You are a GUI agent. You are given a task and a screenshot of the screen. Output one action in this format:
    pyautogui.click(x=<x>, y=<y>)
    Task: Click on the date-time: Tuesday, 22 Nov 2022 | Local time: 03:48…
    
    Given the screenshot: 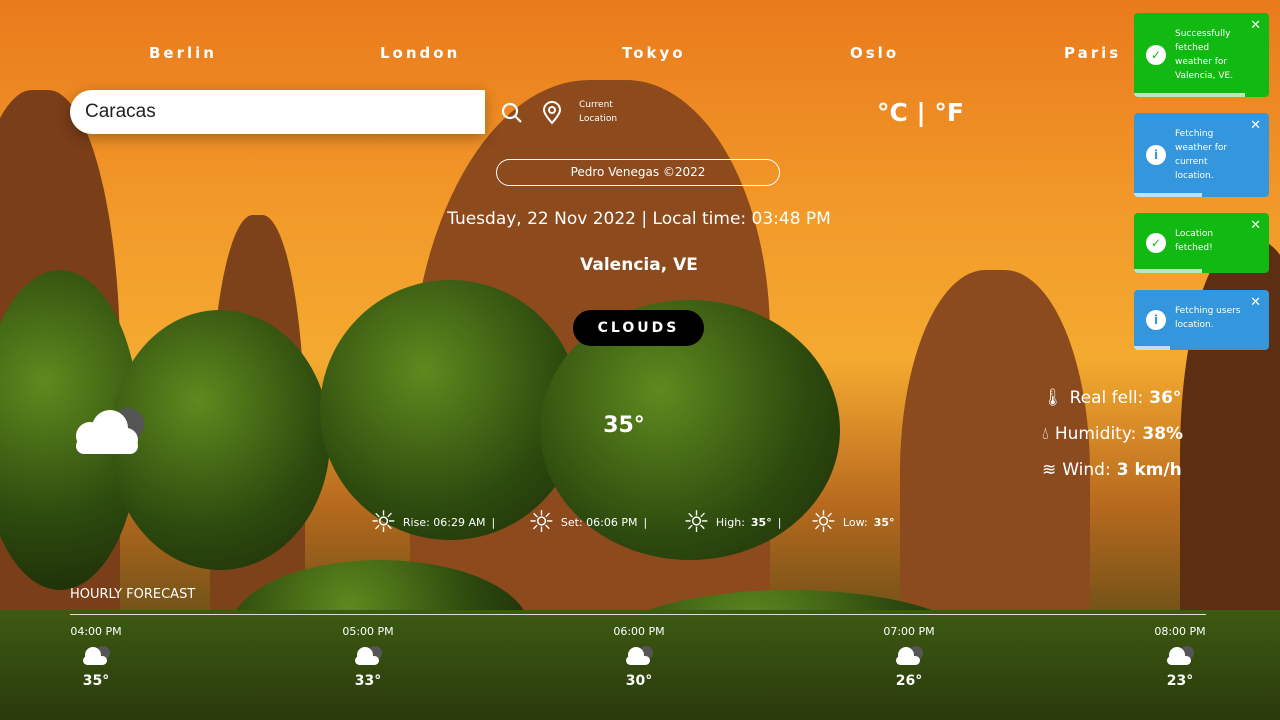 What is the action you would take?
    pyautogui.click(x=639, y=219)
    